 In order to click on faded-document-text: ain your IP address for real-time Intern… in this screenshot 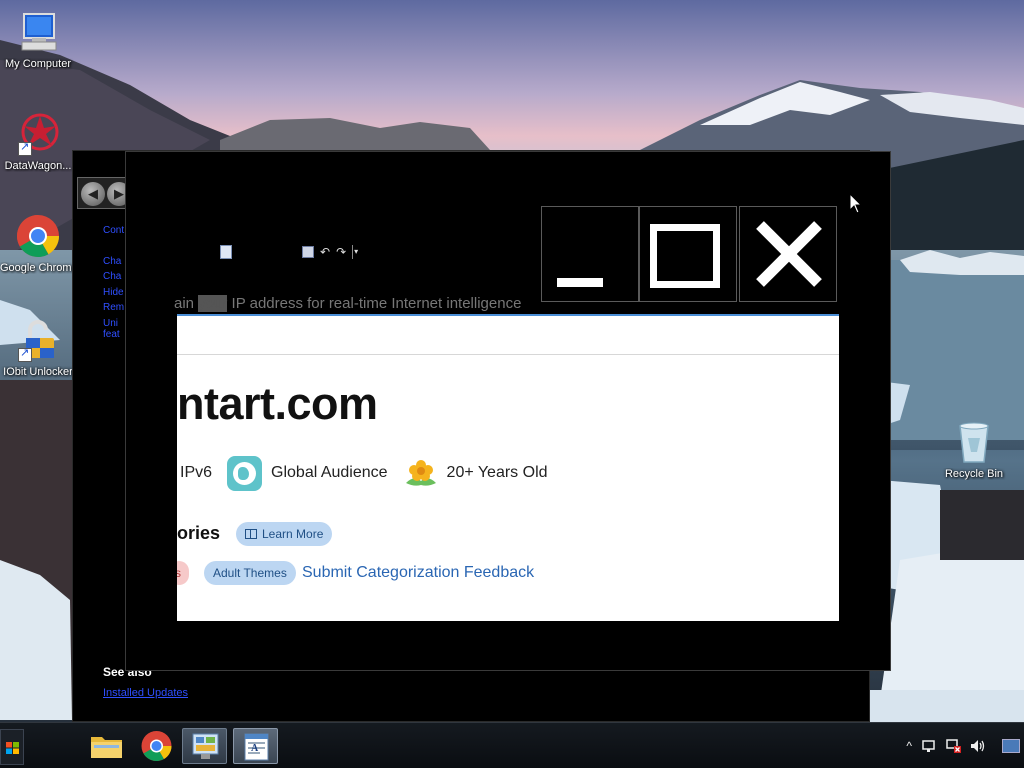, I will do `click(347, 303)`.